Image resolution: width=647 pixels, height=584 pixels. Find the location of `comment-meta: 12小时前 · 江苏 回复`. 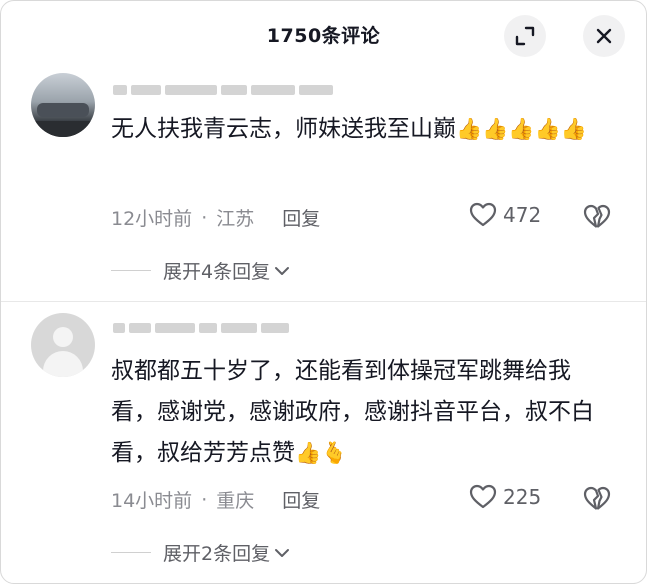

comment-meta: 12小时前 · 江苏 回复 is located at coordinates (215, 217).